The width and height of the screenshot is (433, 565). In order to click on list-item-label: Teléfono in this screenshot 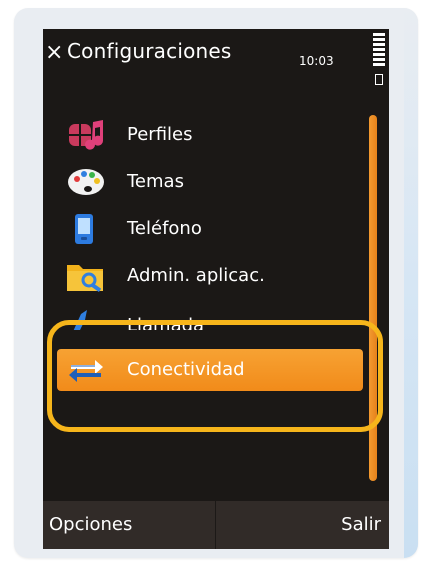, I will do `click(164, 228)`.